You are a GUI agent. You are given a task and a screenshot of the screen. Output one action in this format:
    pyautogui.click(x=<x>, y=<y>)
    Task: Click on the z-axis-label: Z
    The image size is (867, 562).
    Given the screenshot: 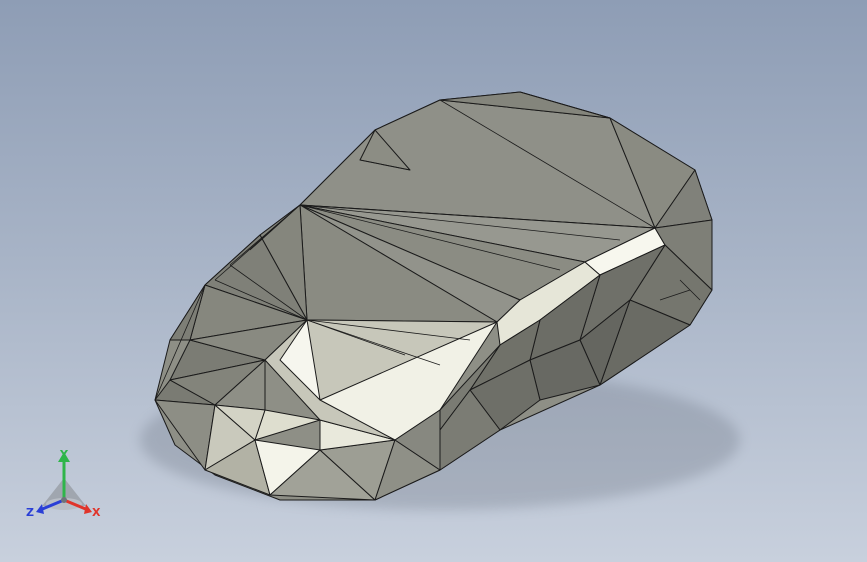 What is the action you would take?
    pyautogui.click(x=30, y=512)
    